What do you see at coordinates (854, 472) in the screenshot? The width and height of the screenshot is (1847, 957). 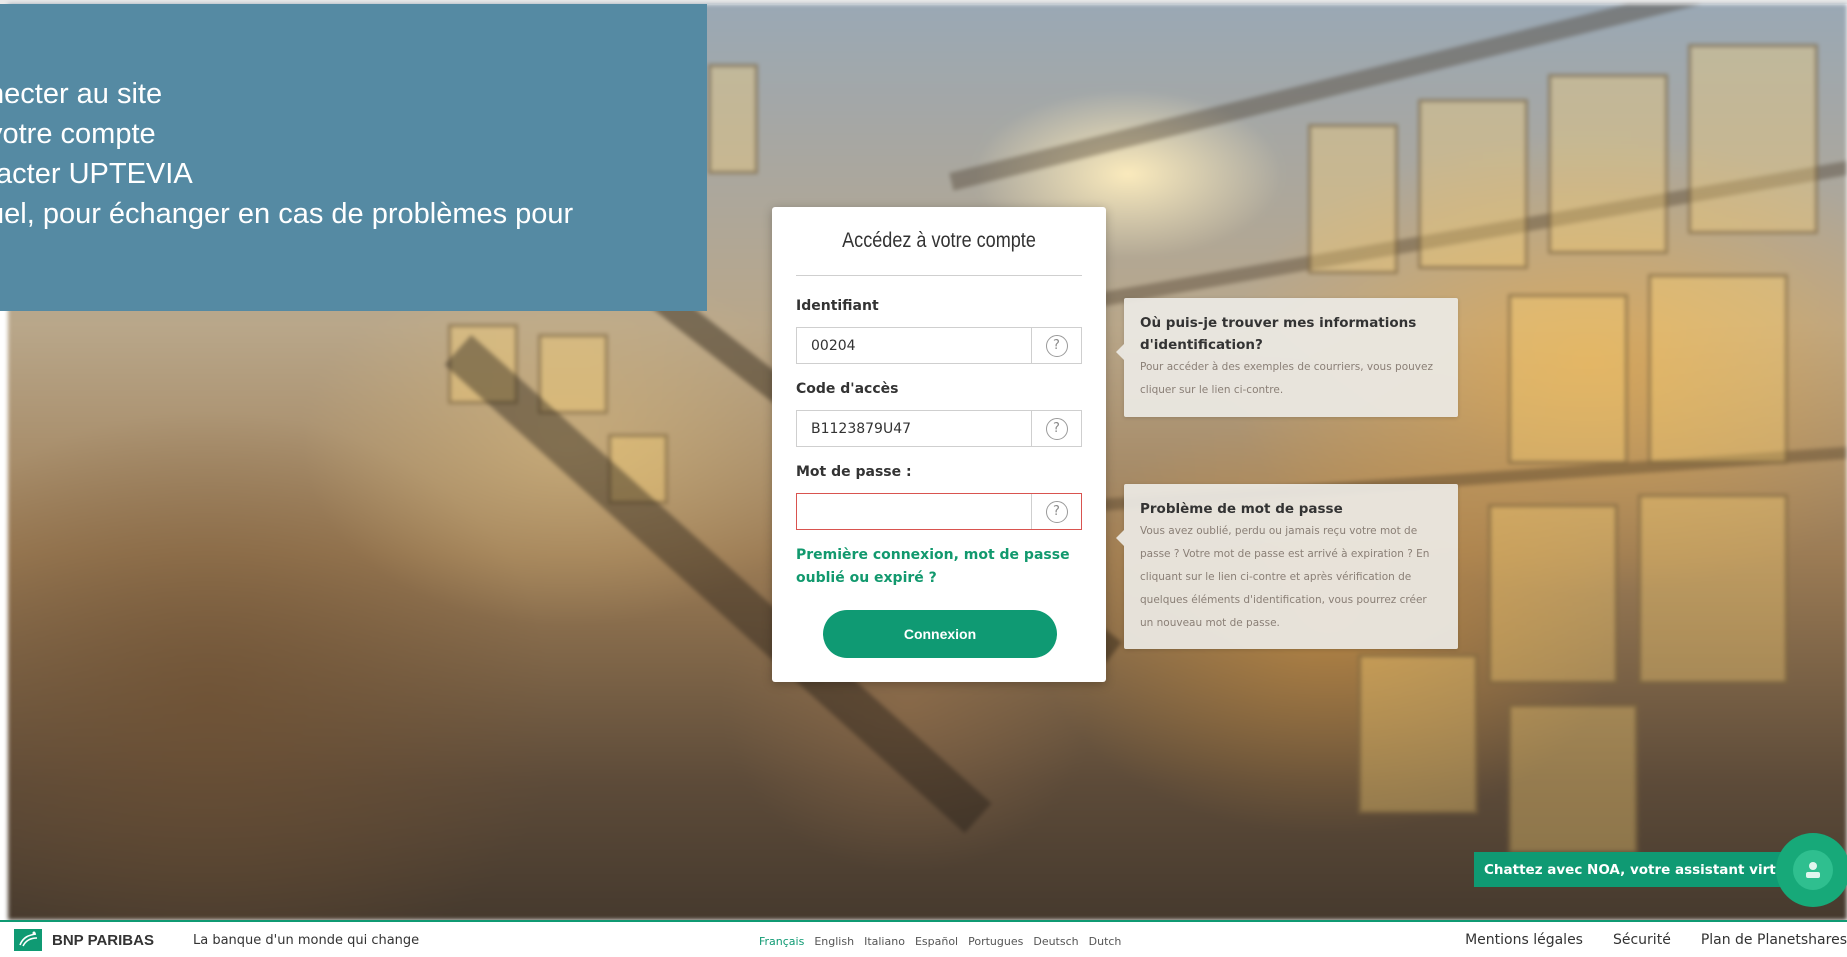 I see `password-label: Mot de passe :` at bounding box center [854, 472].